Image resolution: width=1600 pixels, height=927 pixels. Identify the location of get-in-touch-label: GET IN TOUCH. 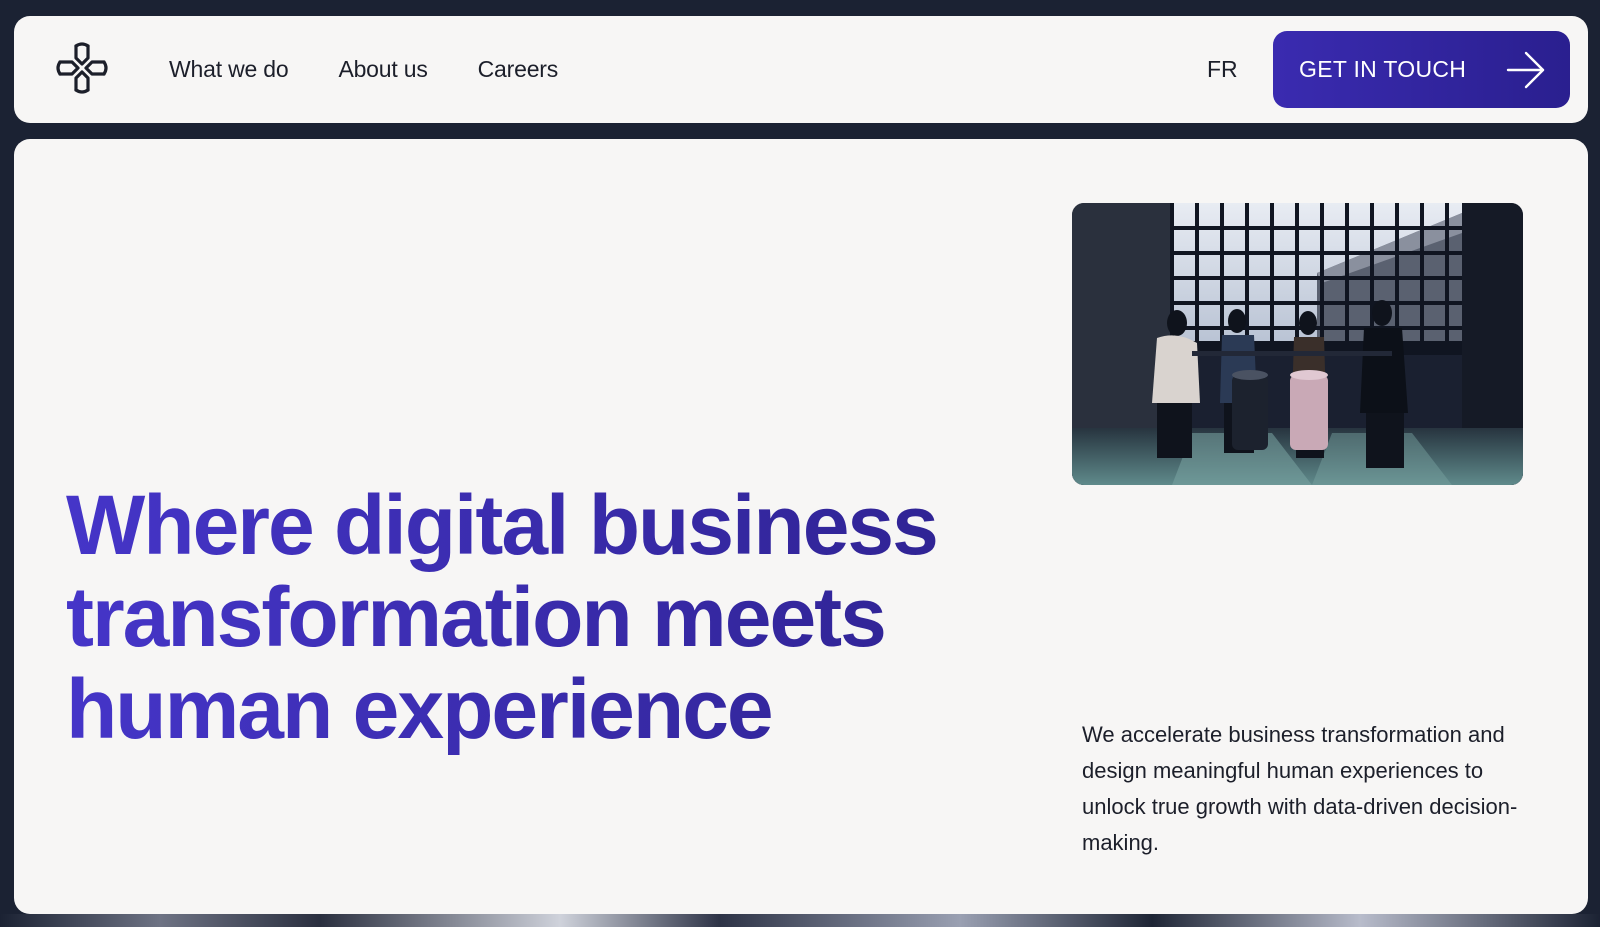
(1383, 69).